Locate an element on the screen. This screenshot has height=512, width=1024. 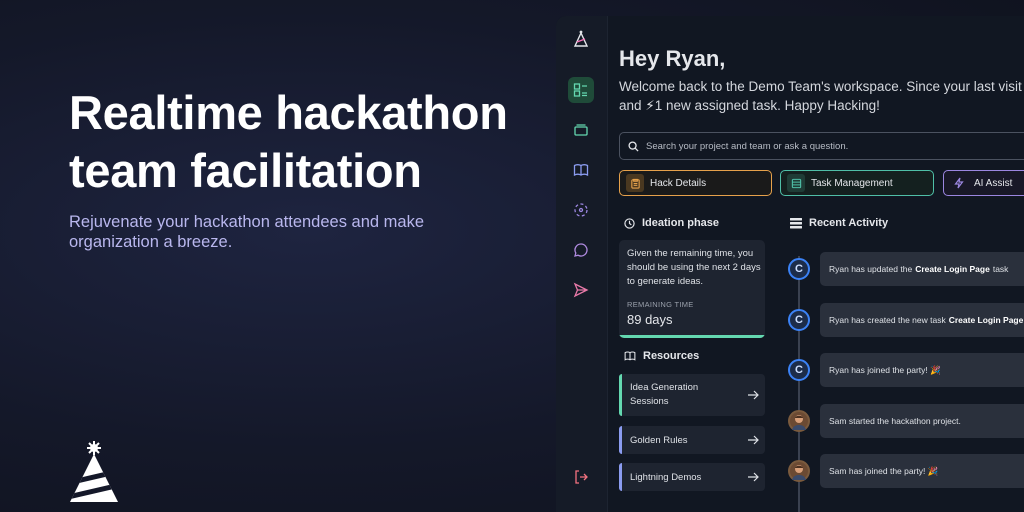
search-input is located at coordinates (831, 146).